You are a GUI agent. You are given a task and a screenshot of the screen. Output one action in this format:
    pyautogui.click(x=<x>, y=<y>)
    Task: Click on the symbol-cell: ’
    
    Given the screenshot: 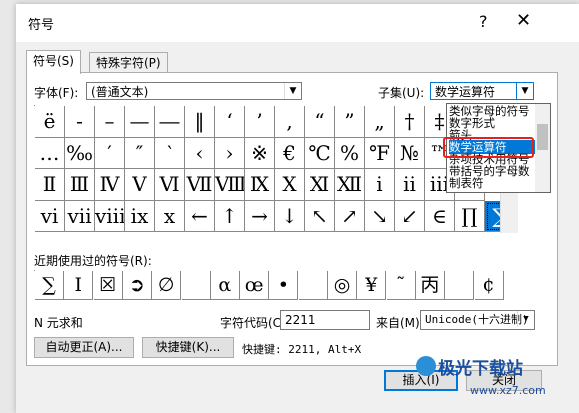 What is the action you would take?
    pyautogui.click(x=260, y=122)
    